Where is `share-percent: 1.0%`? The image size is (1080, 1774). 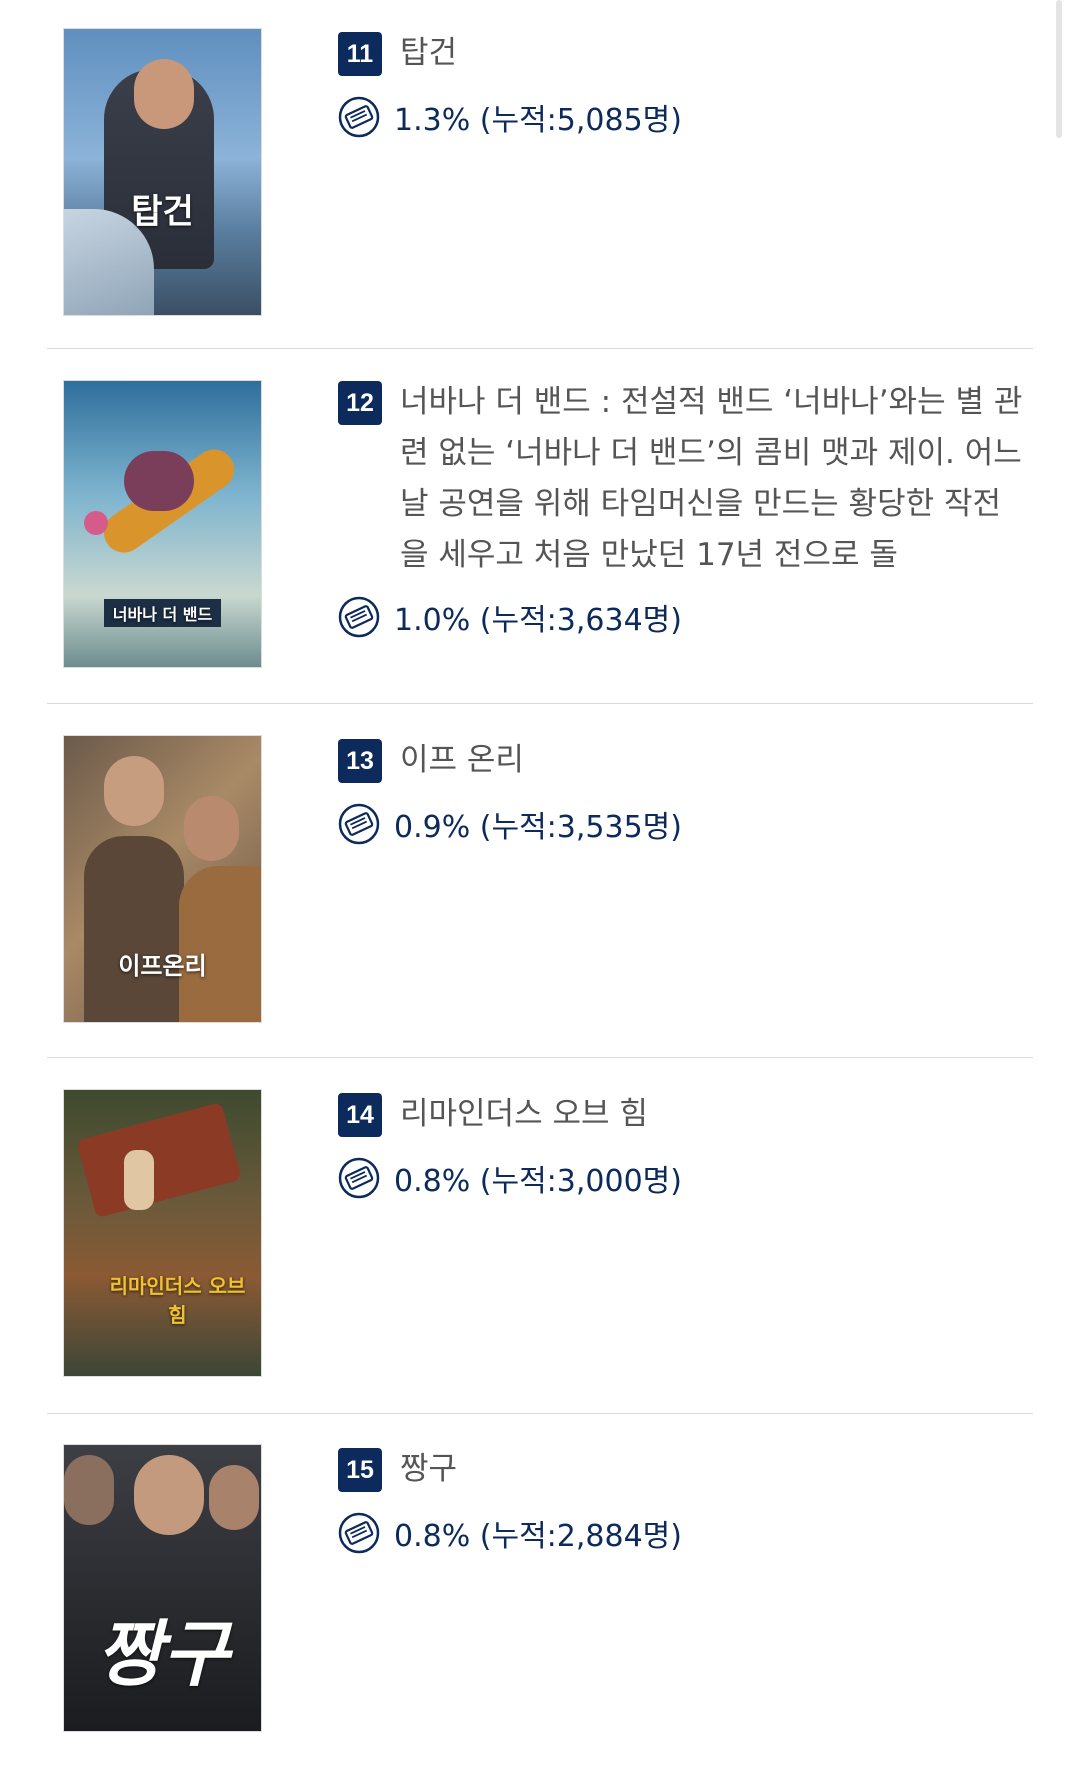
share-percent: 1.0% is located at coordinates (432, 620).